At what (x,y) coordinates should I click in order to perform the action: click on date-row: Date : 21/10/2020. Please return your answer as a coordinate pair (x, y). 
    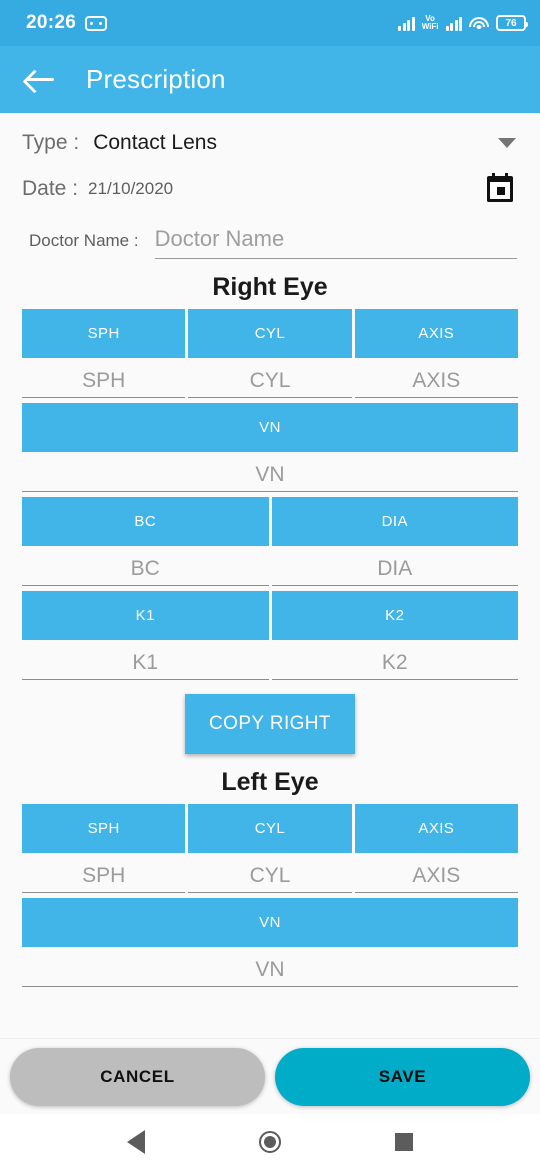
    Looking at the image, I should click on (270, 189).